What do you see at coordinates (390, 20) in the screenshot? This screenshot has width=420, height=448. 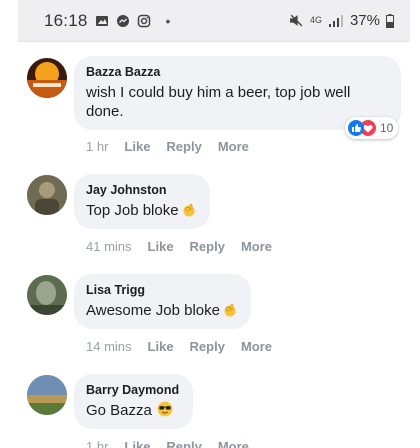 I see `battery-icon` at bounding box center [390, 20].